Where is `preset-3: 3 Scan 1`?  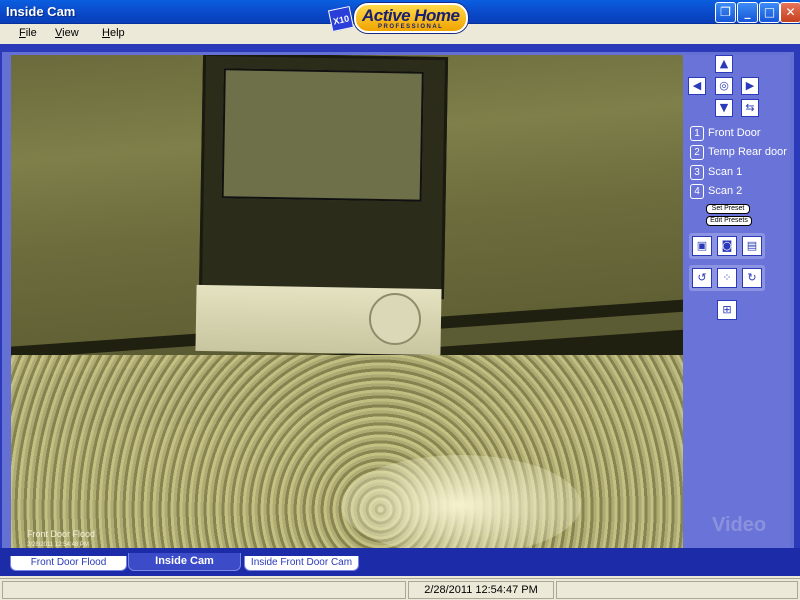 preset-3: 3 Scan 1 is located at coordinates (740, 173).